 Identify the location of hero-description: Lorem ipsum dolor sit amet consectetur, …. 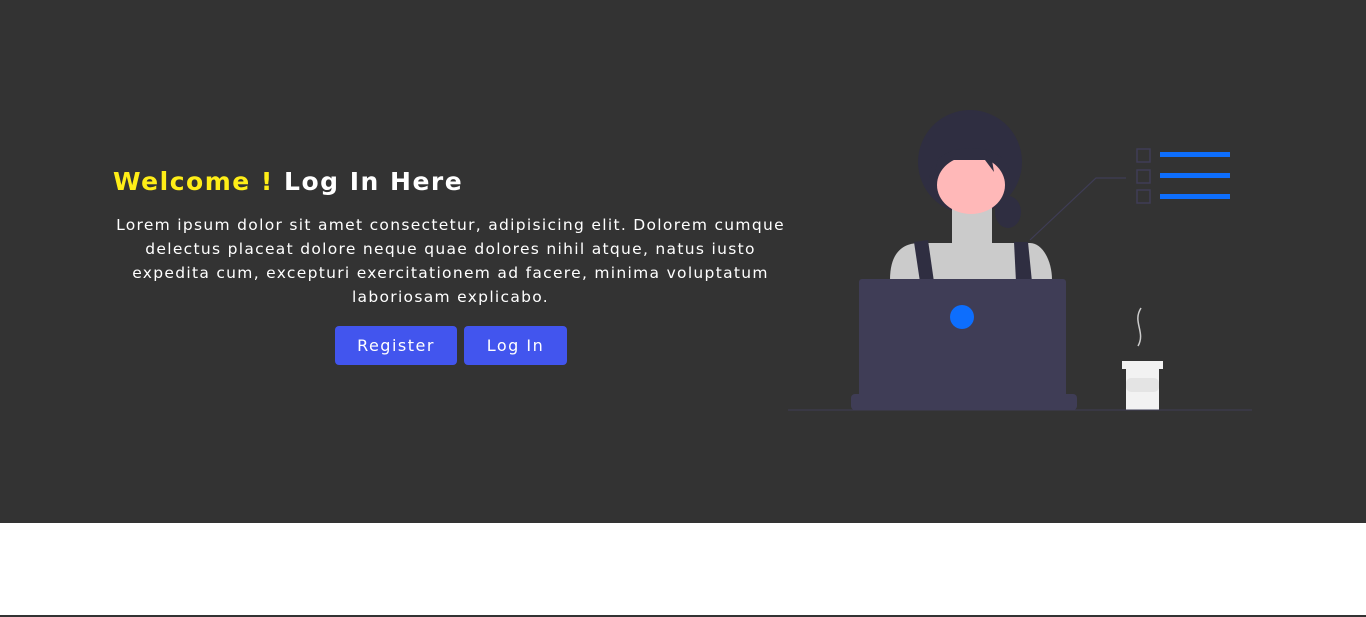
(450, 261).